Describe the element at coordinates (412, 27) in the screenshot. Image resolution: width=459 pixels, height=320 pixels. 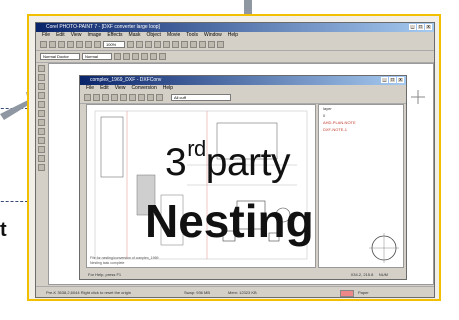
I see `minimize-button: _` at that location.